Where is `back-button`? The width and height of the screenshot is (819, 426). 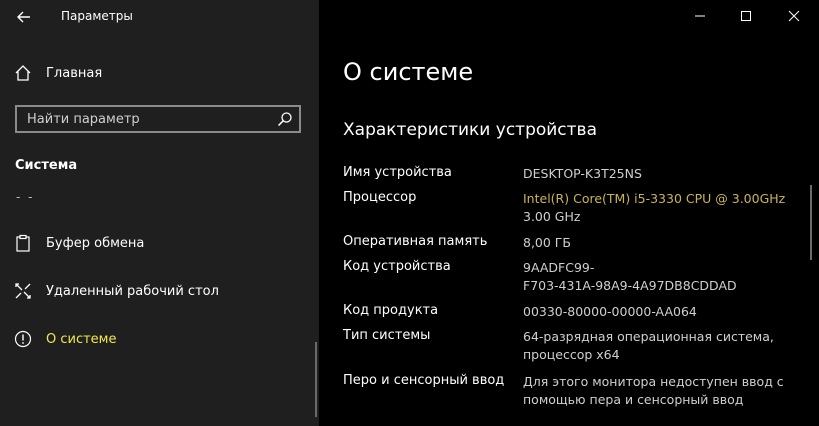
back-button is located at coordinates (24, 17).